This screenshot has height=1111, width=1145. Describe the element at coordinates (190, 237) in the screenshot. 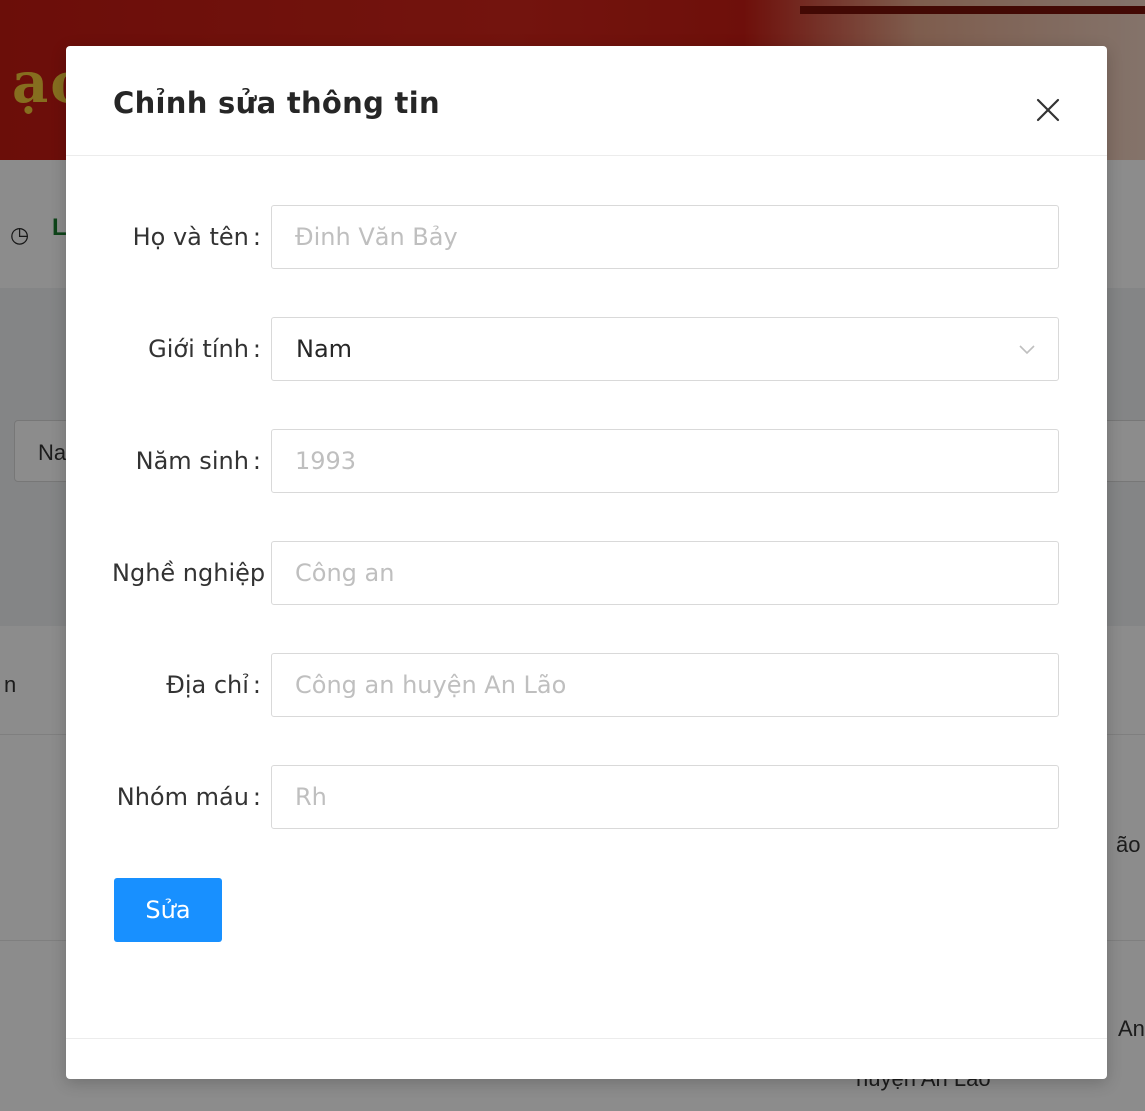

I see `full-name-label-text: Họ và tên` at that location.